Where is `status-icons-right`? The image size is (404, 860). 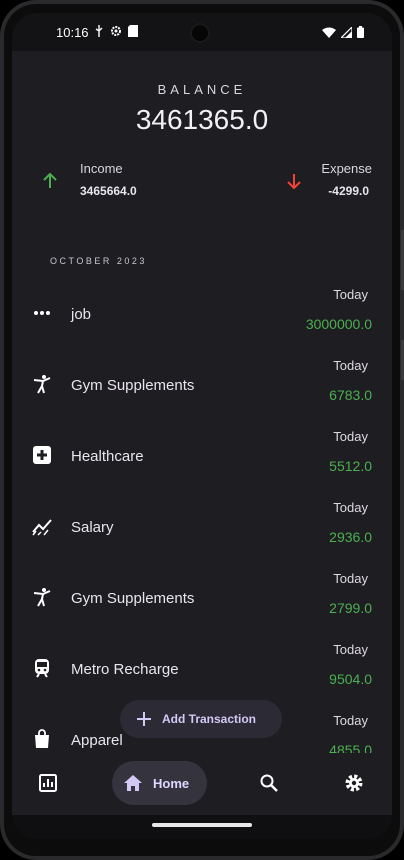
status-icons-right is located at coordinates (343, 34).